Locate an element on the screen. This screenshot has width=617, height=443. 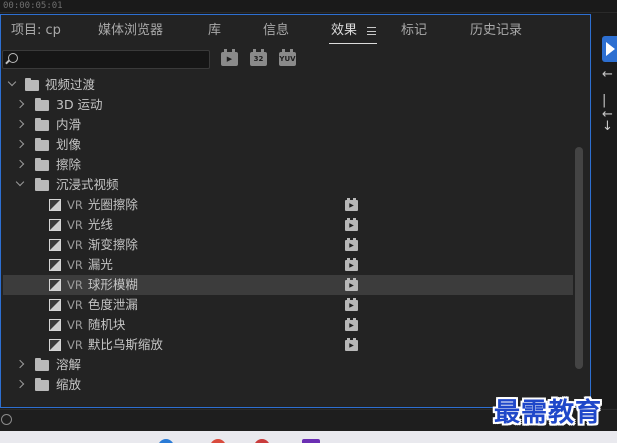
search-box is located at coordinates (106, 59).